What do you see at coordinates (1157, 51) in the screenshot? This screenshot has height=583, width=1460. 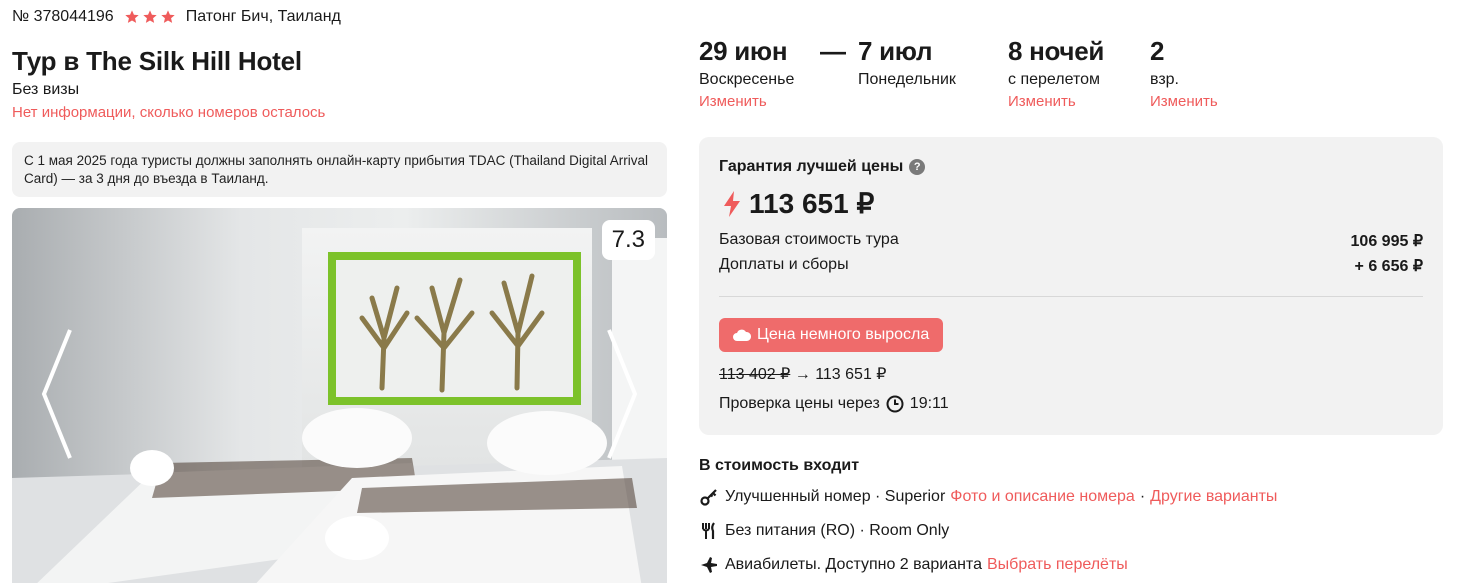 I see `guests-value: 2` at bounding box center [1157, 51].